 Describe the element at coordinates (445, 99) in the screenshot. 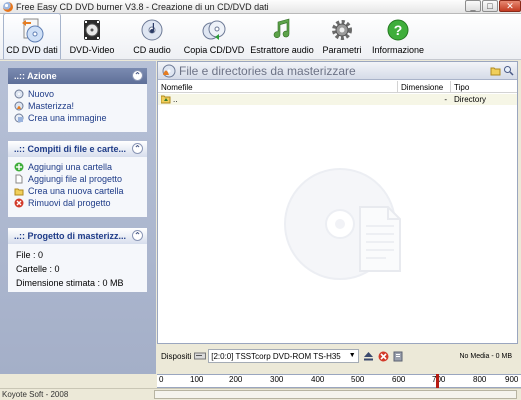

I see `file-size: -` at that location.